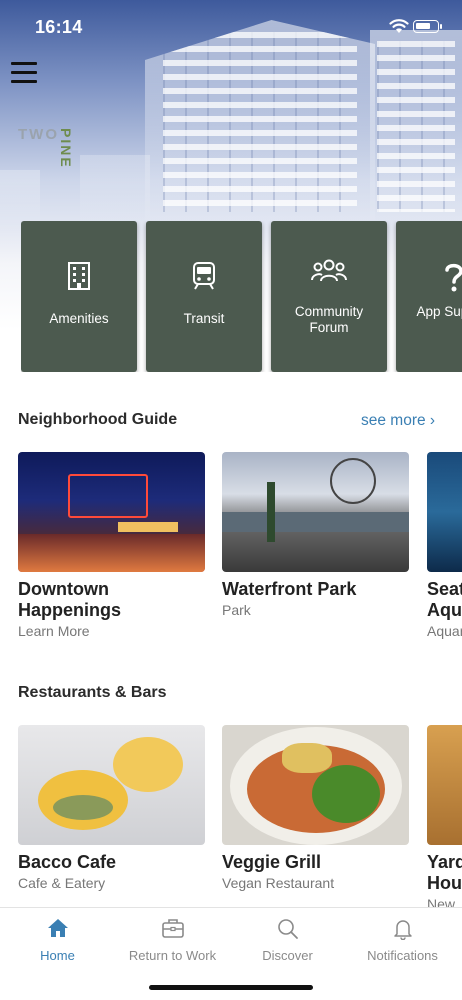 Image resolution: width=462 pixels, height=1000 pixels. I want to click on guide-card-waterfront-park: Waterfront Park Park, so click(315, 535).